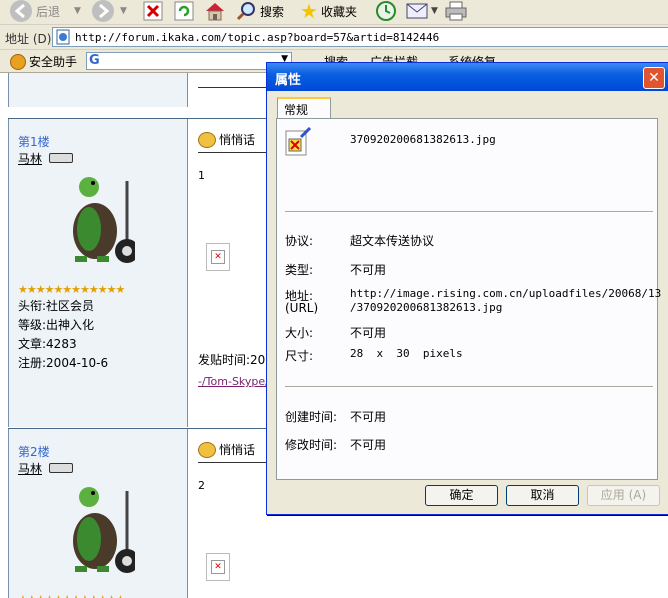 The image size is (668, 598). Describe the element at coordinates (233, 381) in the screenshot. I see `signature-link: -/Tom-Skype/` at that location.